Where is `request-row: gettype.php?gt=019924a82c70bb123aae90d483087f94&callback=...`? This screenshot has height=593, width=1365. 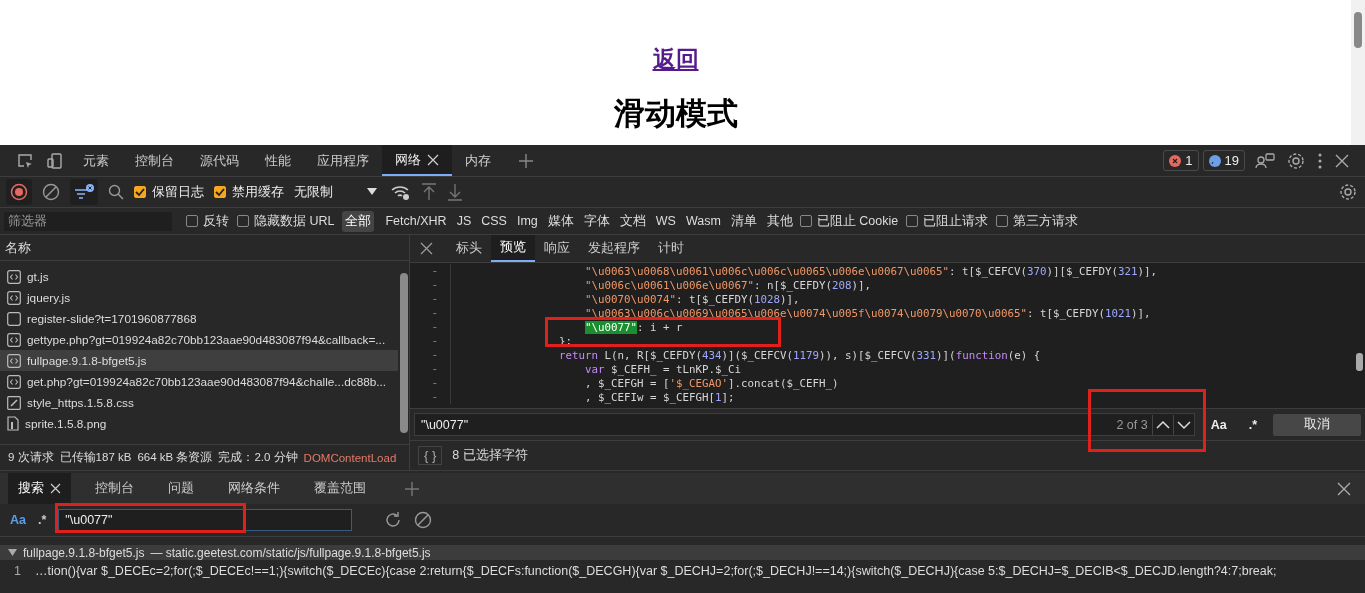
request-row: gettype.php?gt=019924a82c70bb123aae90d483087f94&callback=... is located at coordinates (199, 339).